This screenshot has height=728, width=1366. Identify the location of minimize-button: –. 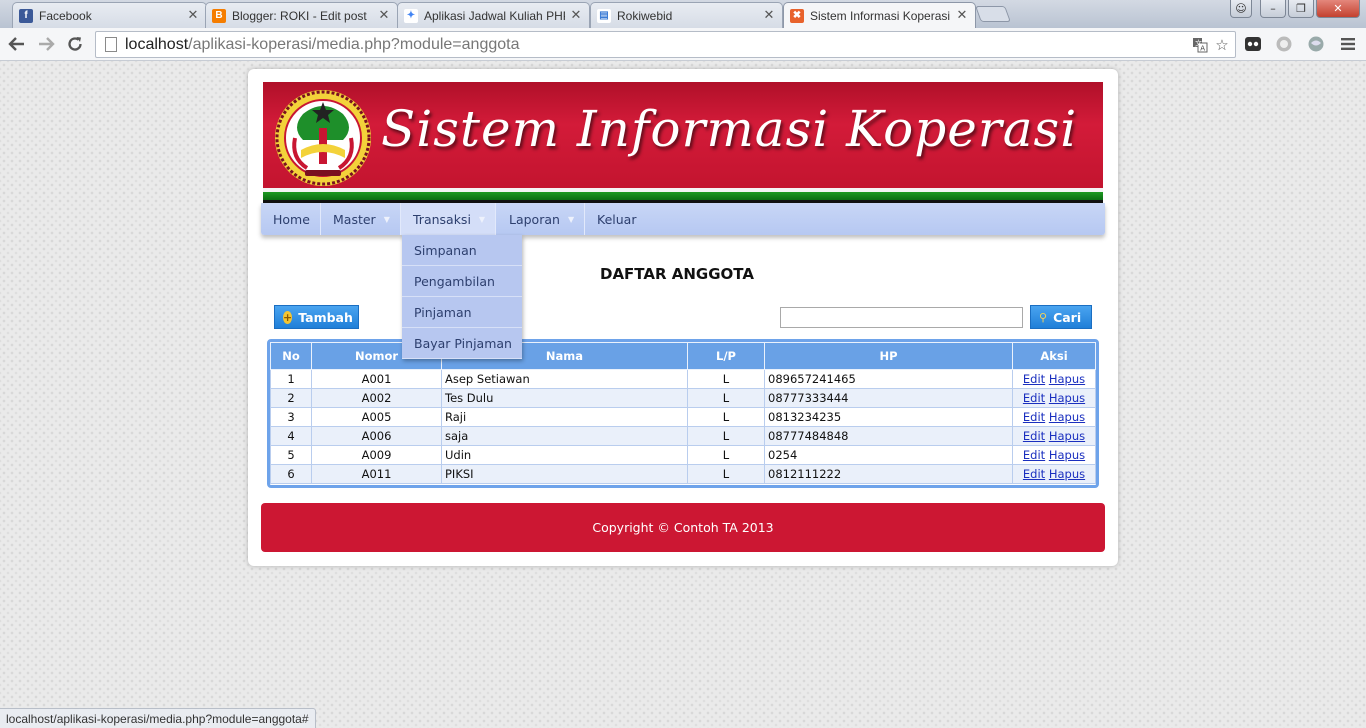
(1273, 9).